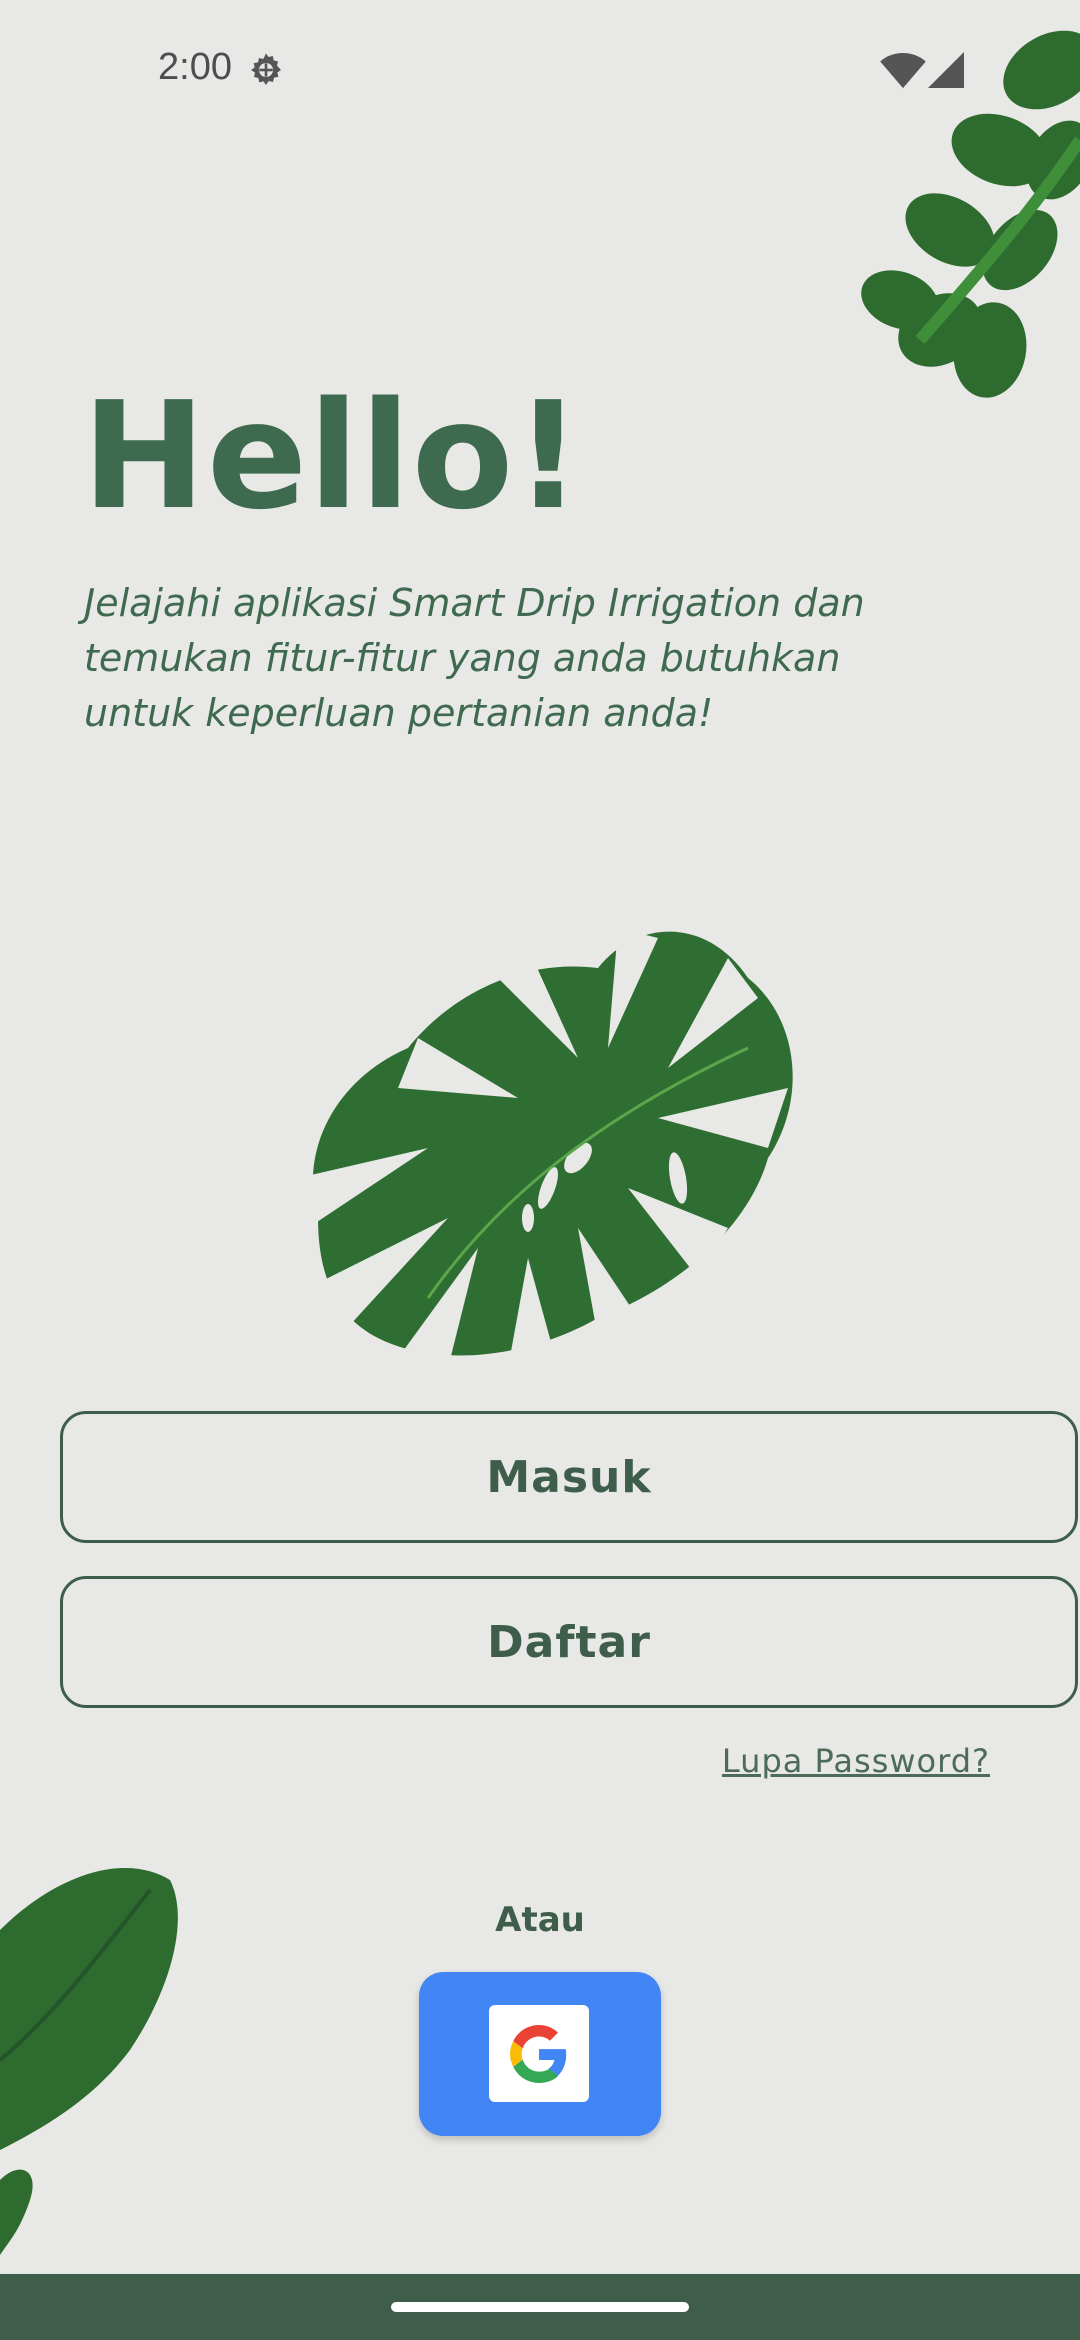 Image resolution: width=1080 pixels, height=2340 pixels. I want to click on register-button: Daftar, so click(569, 1642).